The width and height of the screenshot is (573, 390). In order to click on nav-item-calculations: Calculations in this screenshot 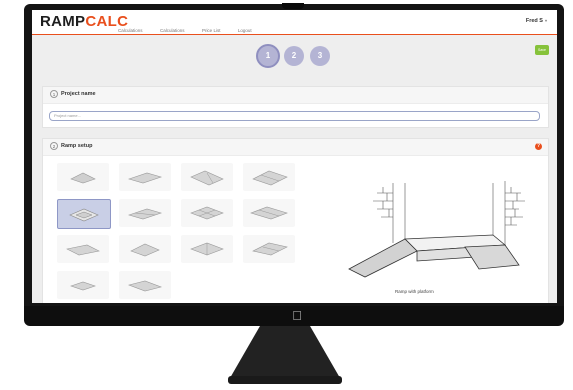, I will do `click(130, 30)`.